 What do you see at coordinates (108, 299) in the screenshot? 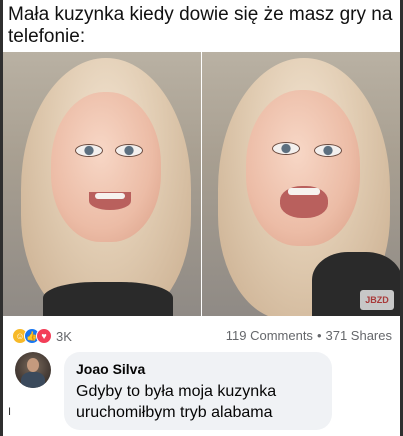
I see `shoulder-left` at bounding box center [108, 299].